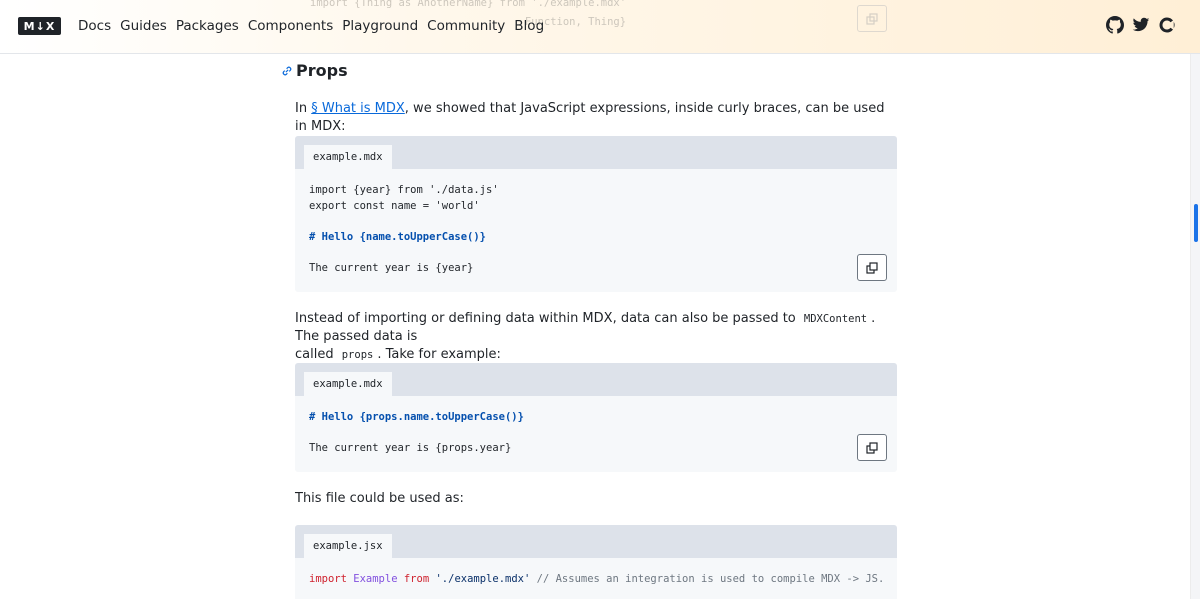  What do you see at coordinates (379, 498) in the screenshot?
I see `usage-paragraph: This file could be used as:` at bounding box center [379, 498].